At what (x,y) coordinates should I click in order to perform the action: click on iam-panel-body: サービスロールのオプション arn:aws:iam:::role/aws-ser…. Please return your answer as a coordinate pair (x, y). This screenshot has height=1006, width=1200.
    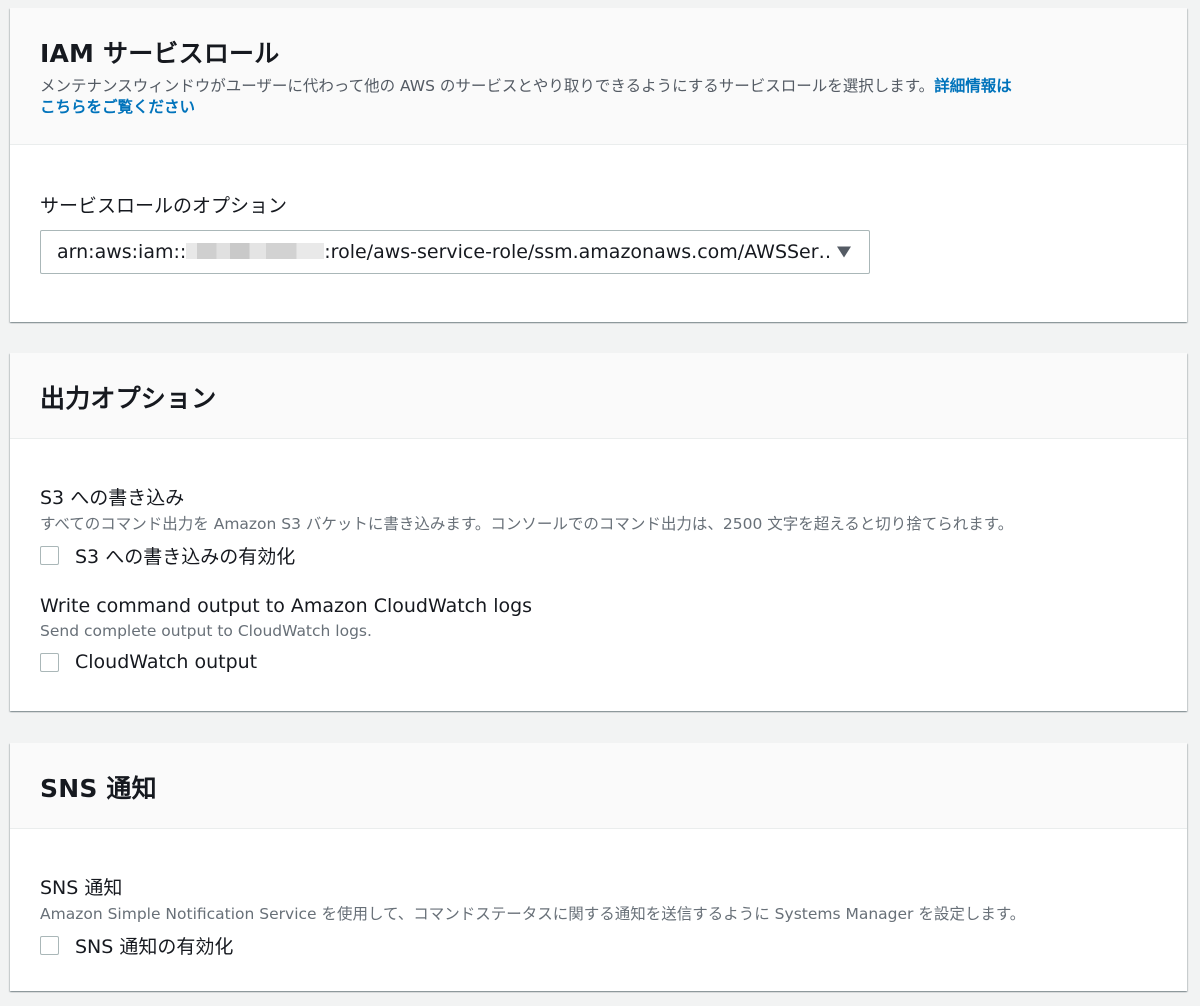
    Looking at the image, I should click on (598, 209).